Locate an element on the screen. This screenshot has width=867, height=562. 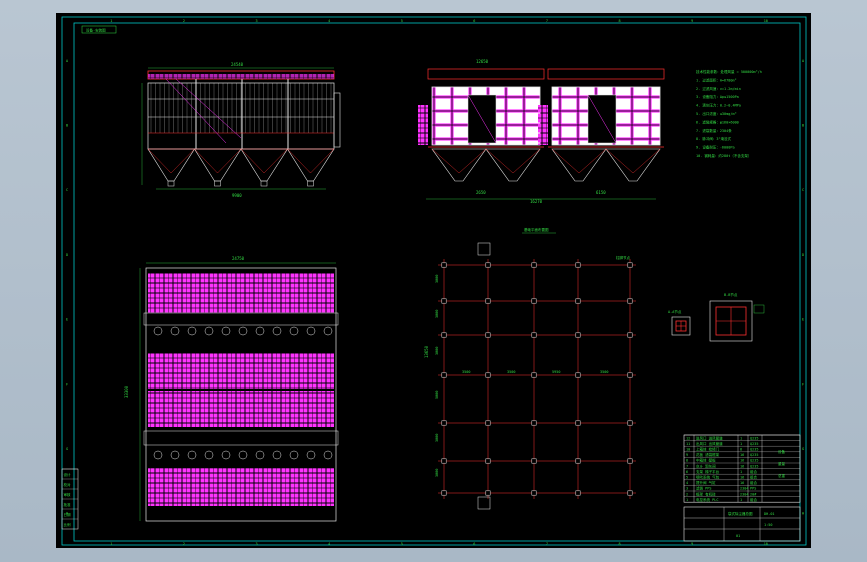
border-row-mark: G is located at coordinates (803, 449).